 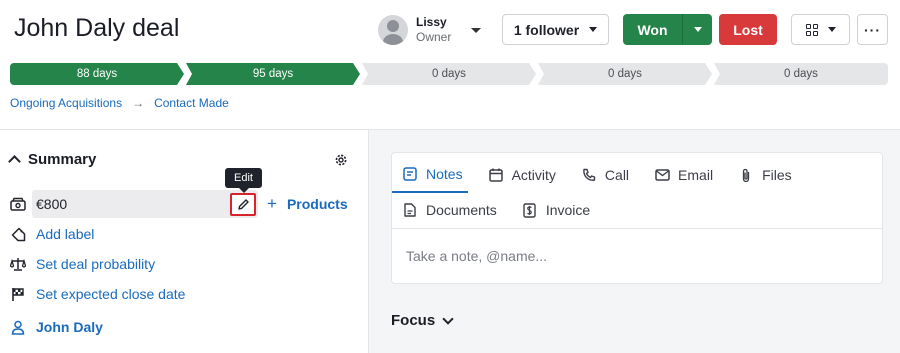 What do you see at coordinates (820, 29) in the screenshot?
I see `view-switcher-button` at bounding box center [820, 29].